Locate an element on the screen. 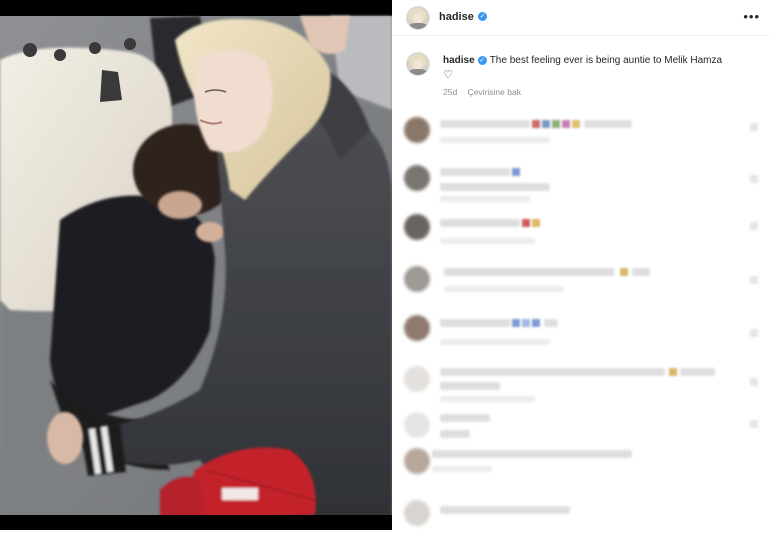 The height and width of the screenshot is (540, 770). post-age: 25d is located at coordinates (450, 92).